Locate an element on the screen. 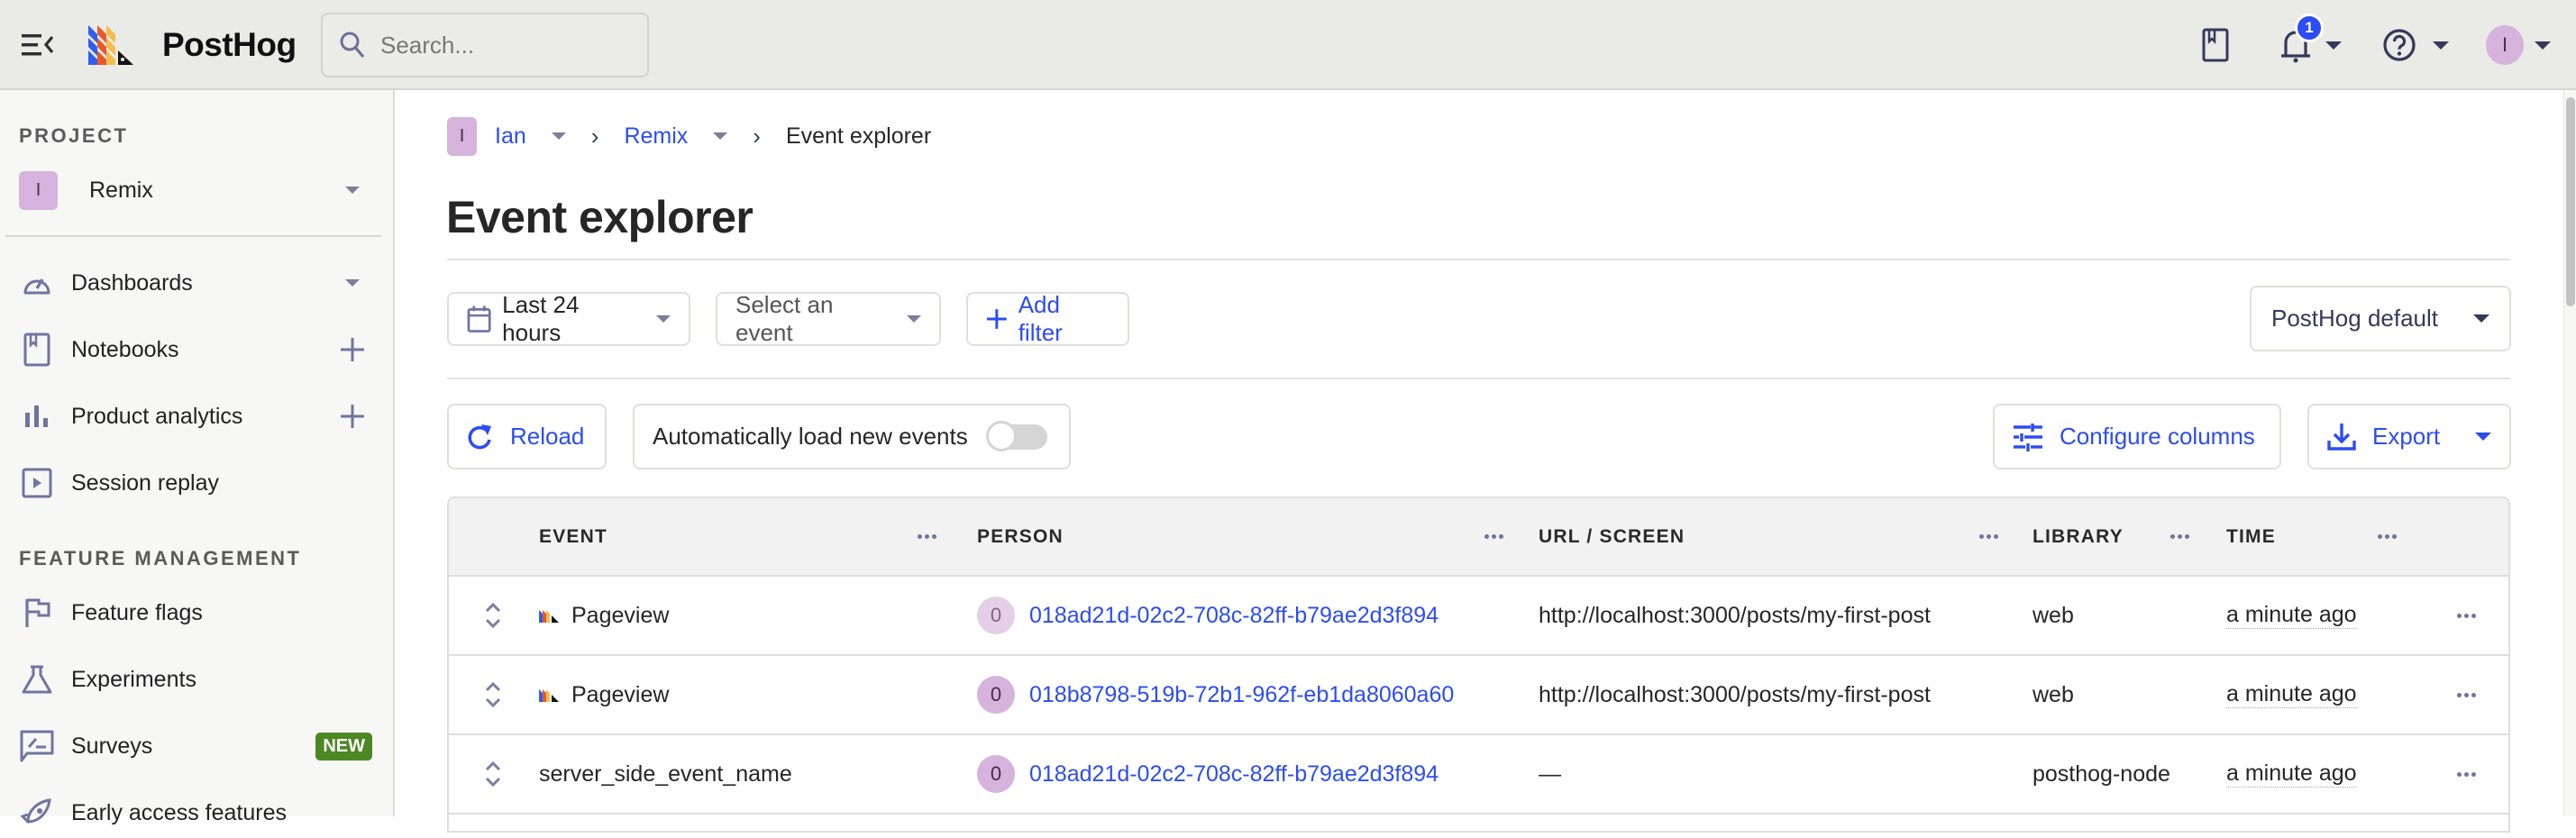 The image size is (2576, 838). breadcrumb-project: Remix is located at coordinates (656, 136).